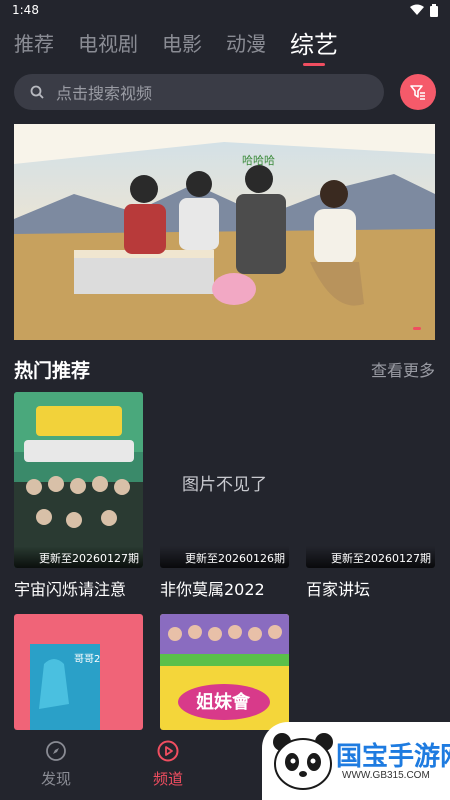 The width and height of the screenshot is (450, 800). What do you see at coordinates (246, 42) in the screenshot?
I see `tab-anime: 动漫` at bounding box center [246, 42].